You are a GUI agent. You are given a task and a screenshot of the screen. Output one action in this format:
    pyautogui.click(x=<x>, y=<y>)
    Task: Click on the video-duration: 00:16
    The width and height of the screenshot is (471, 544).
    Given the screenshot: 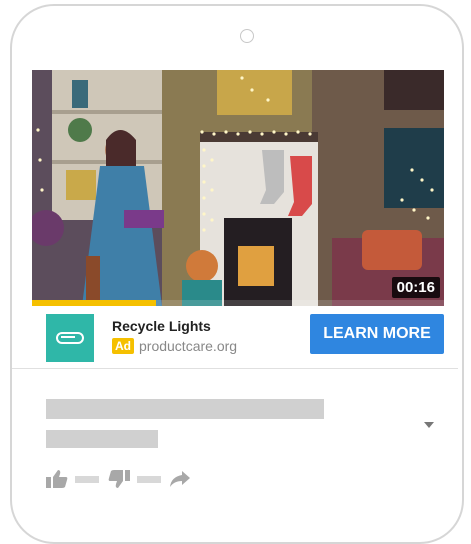 What is the action you would take?
    pyautogui.click(x=415, y=287)
    